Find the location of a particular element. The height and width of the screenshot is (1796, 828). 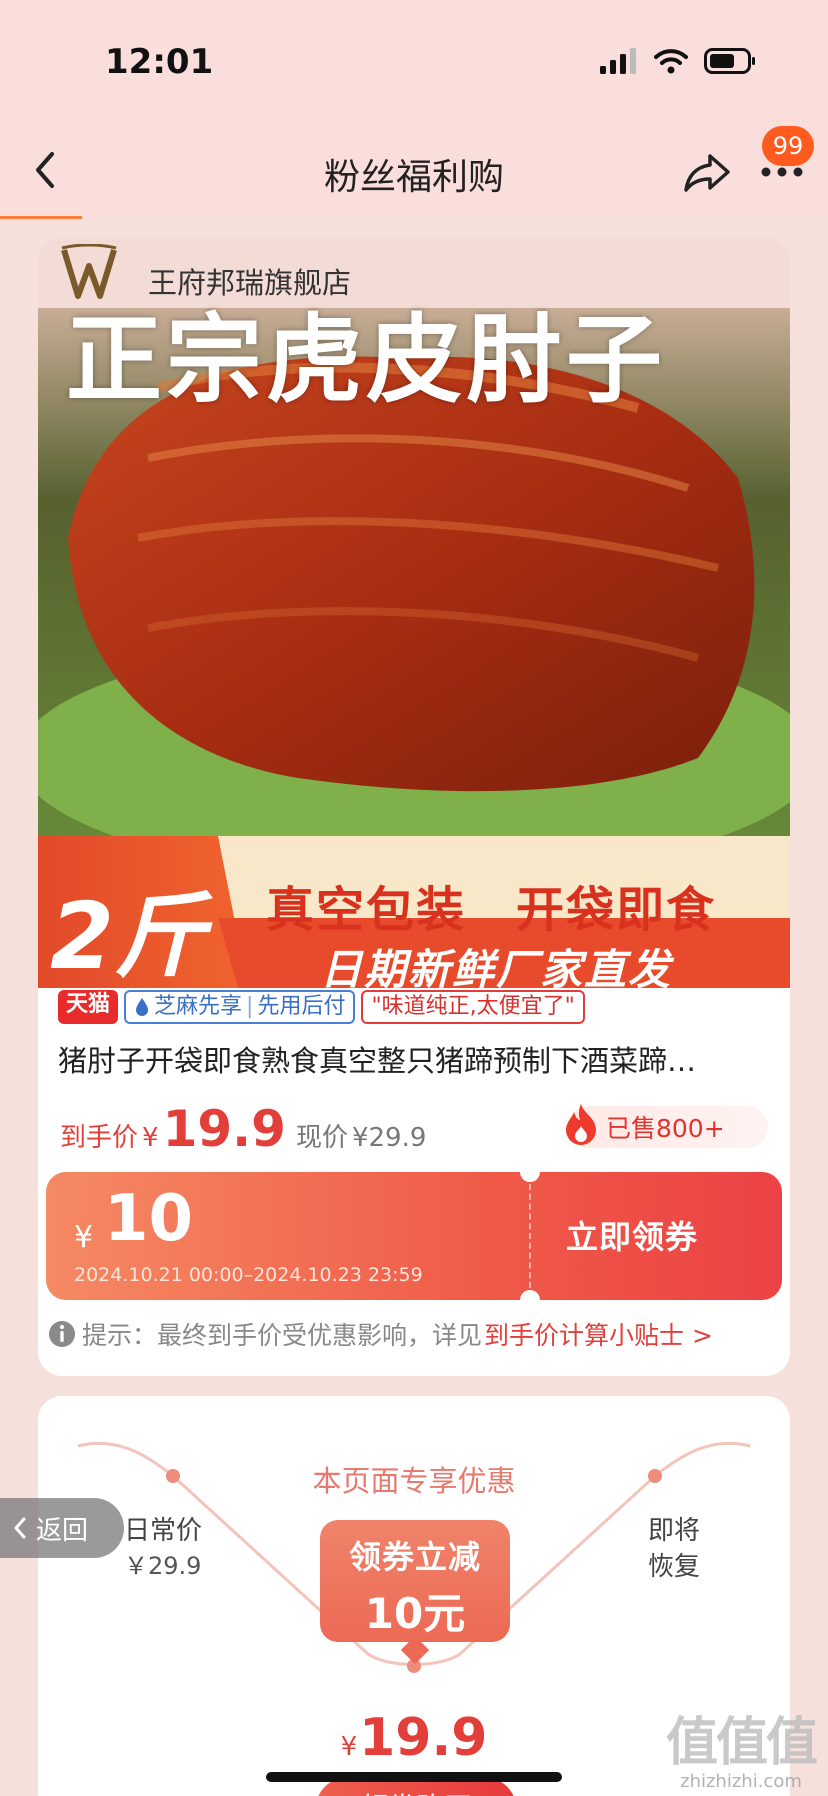

nav-progress-line is located at coordinates (41, 217).